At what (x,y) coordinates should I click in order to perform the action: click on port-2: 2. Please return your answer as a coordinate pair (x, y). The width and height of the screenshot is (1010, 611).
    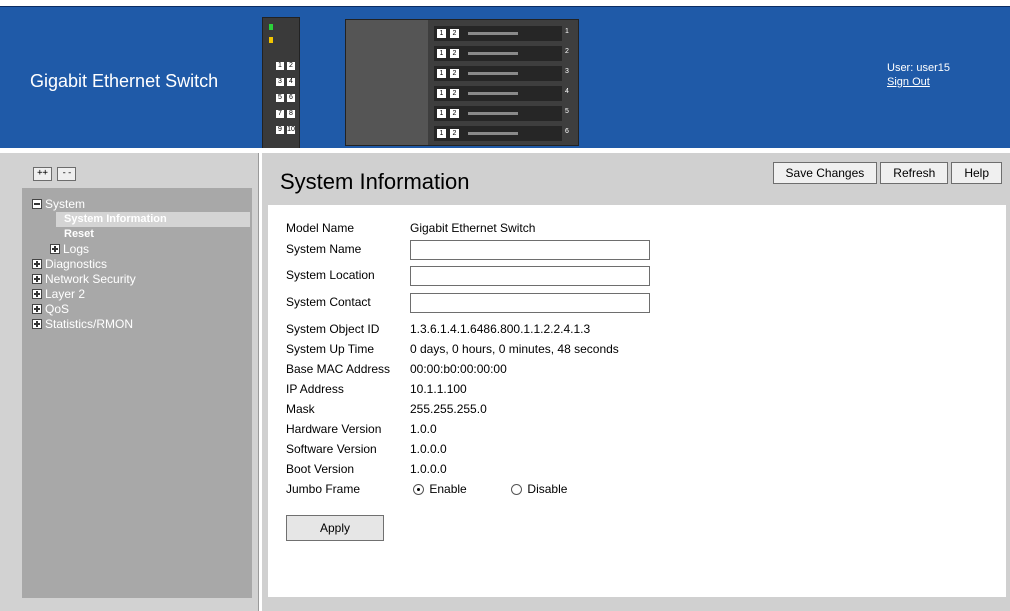
    Looking at the image, I should click on (291, 66).